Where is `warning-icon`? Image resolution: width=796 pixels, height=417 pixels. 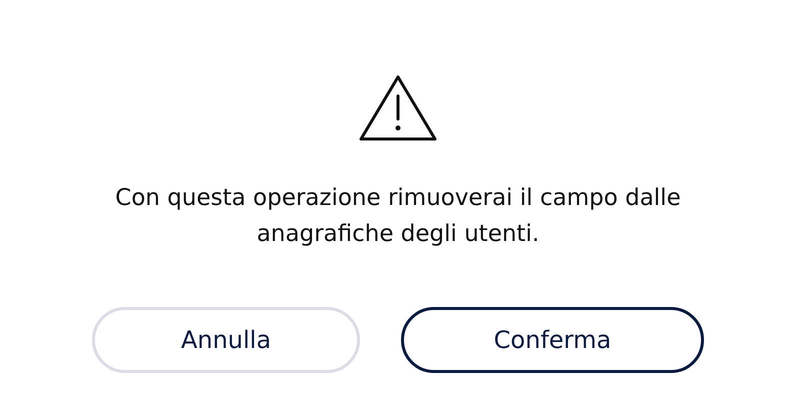 warning-icon is located at coordinates (398, 108).